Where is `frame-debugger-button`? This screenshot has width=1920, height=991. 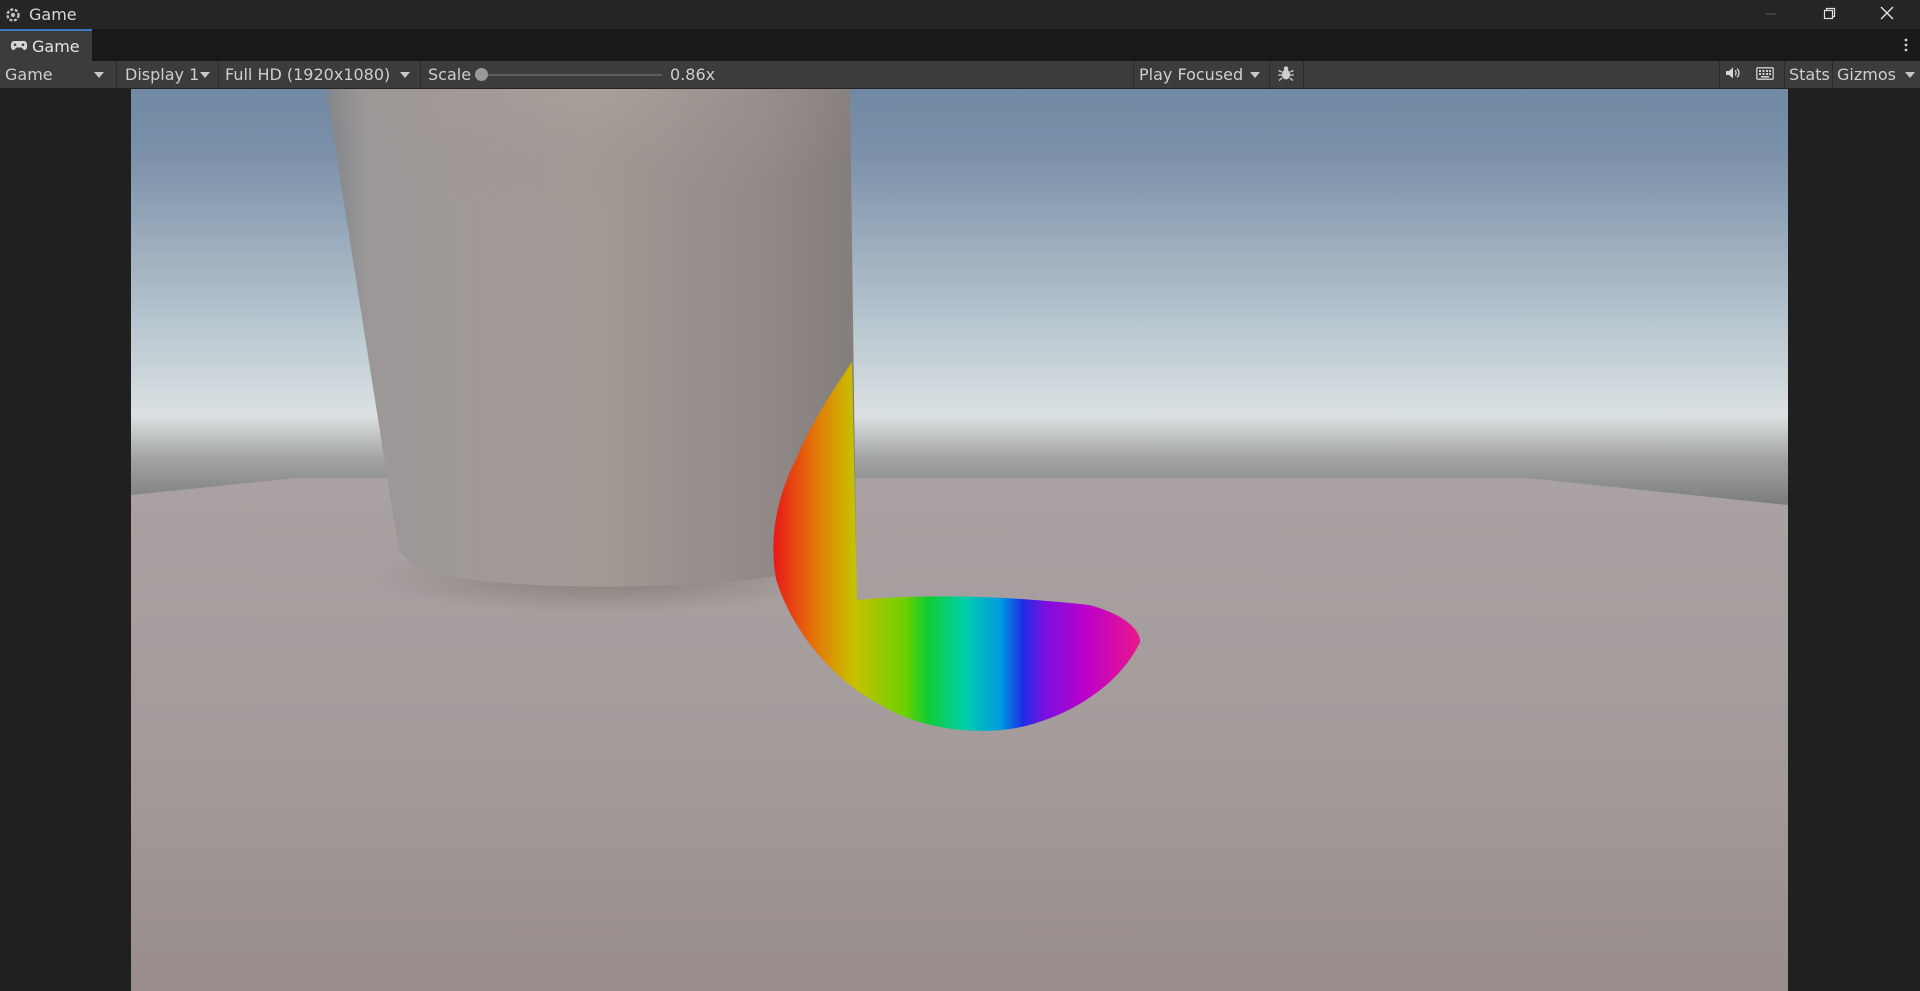 frame-debugger-button is located at coordinates (1286, 74).